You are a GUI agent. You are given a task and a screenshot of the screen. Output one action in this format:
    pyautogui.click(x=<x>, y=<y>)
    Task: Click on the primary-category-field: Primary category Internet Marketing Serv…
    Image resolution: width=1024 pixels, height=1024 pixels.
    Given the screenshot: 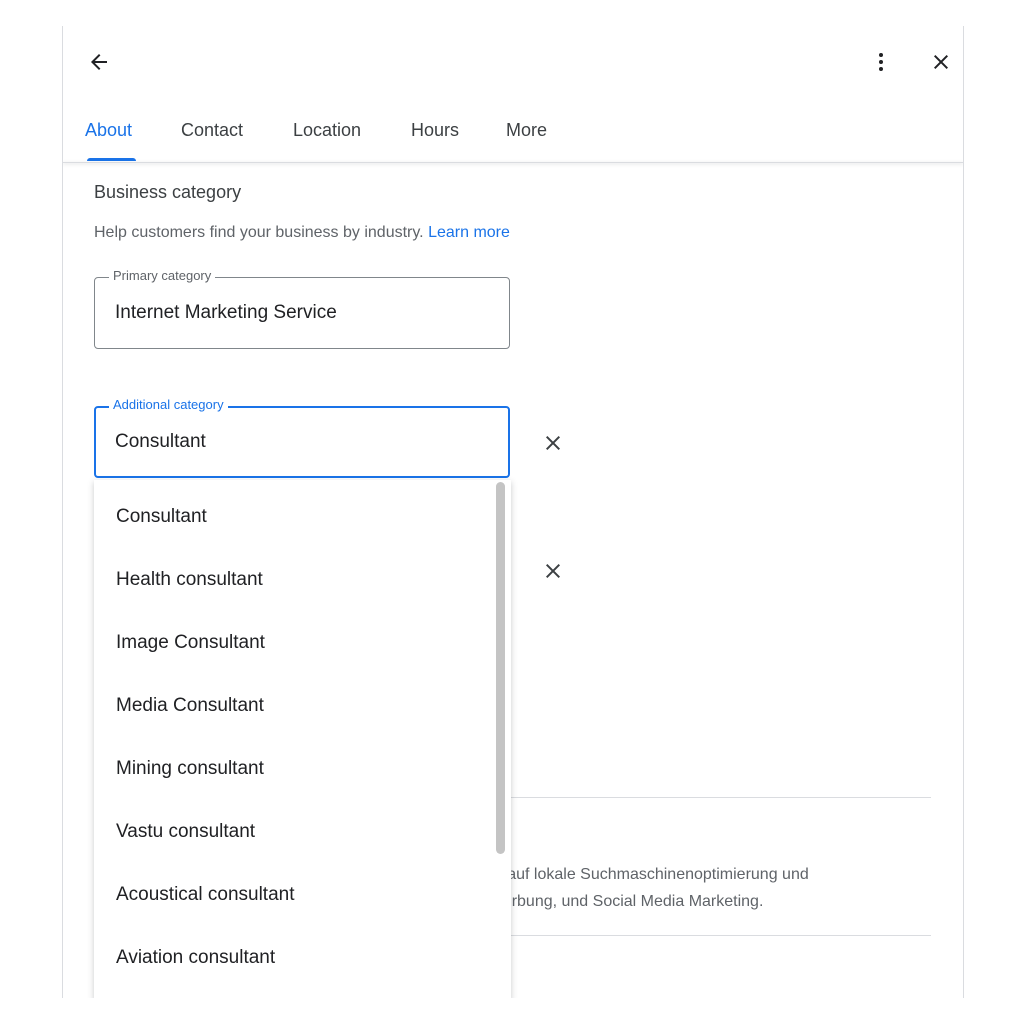 What is the action you would take?
    pyautogui.click(x=302, y=308)
    